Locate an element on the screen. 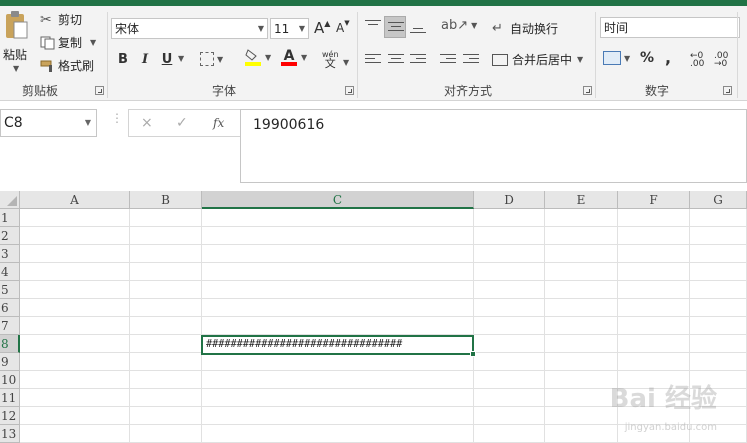  cell-f5 is located at coordinates (654, 290).